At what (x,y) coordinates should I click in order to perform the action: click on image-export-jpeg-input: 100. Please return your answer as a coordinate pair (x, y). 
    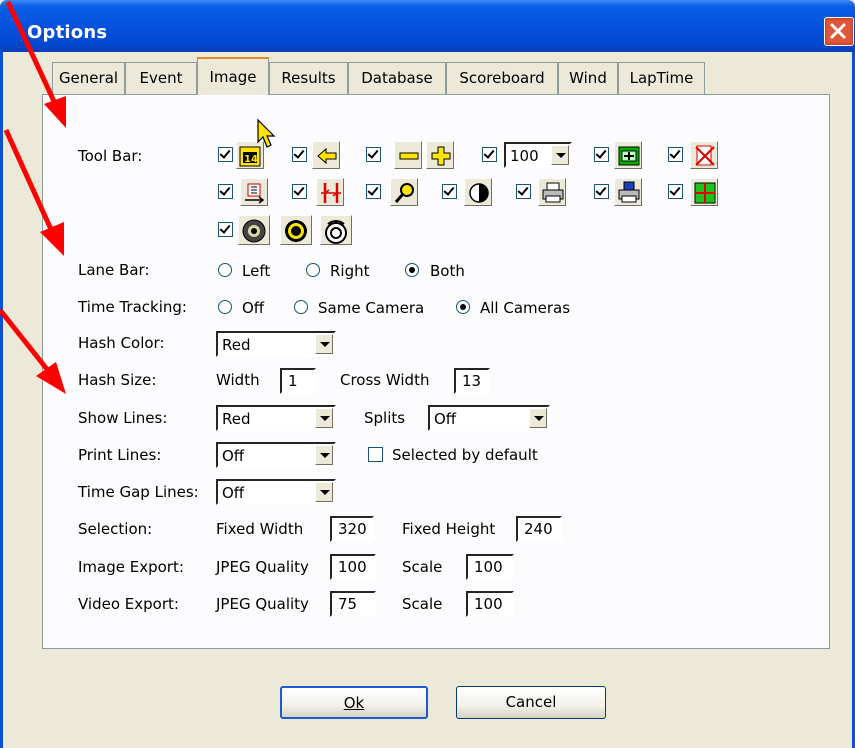
    Looking at the image, I should click on (353, 567).